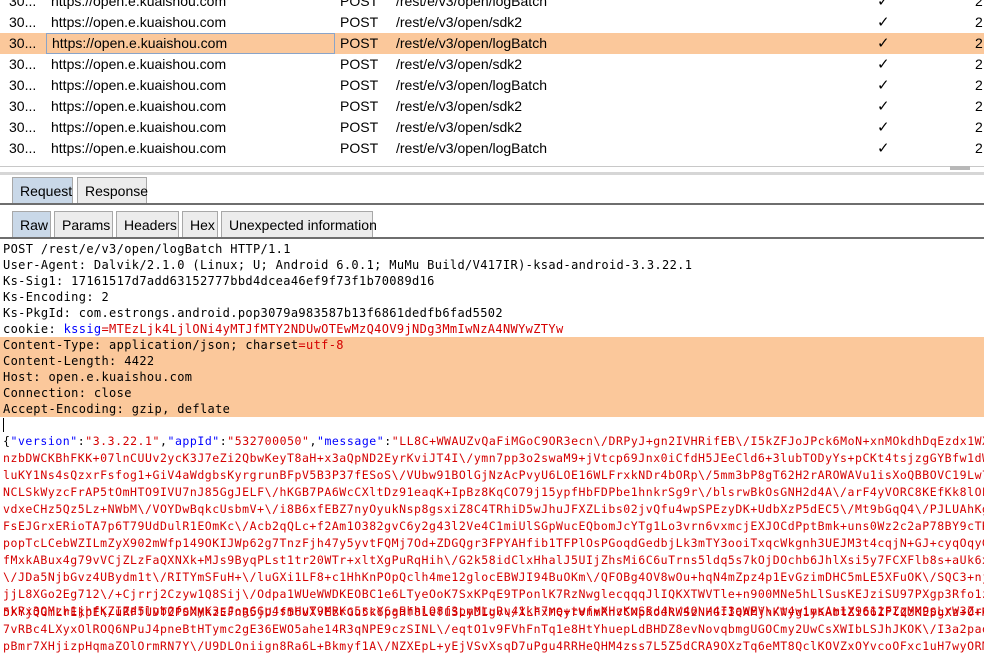  Describe the element at coordinates (79, 361) in the screenshot. I see `header-content-length: Content-Length: 4422` at that location.